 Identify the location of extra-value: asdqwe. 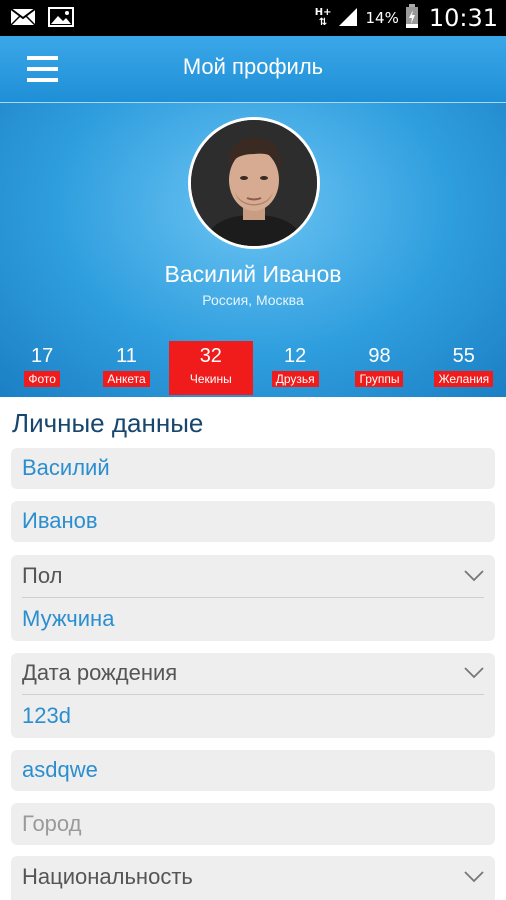
(60, 769).